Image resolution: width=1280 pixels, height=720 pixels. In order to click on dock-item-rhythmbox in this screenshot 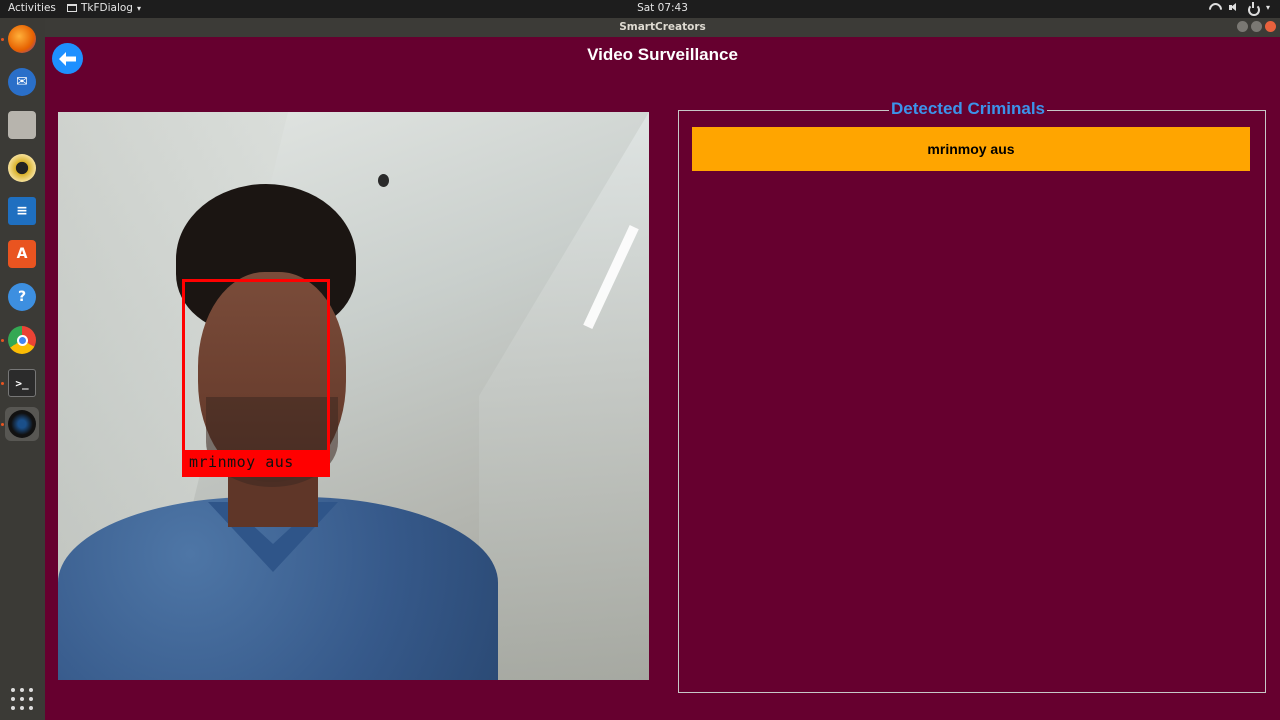, I will do `click(22, 168)`.